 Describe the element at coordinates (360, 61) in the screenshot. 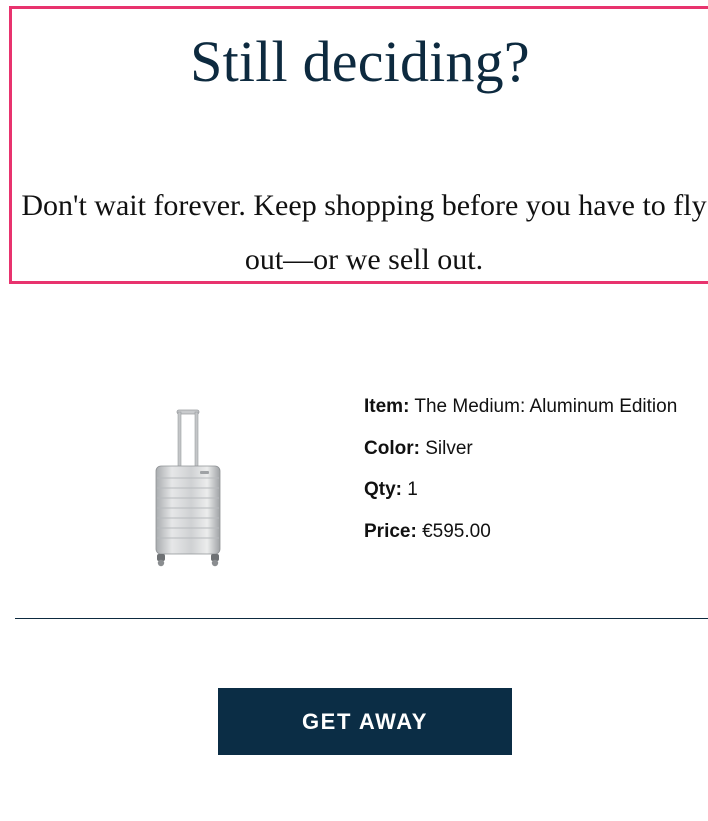

I see `page-title: Still deciding?` at that location.